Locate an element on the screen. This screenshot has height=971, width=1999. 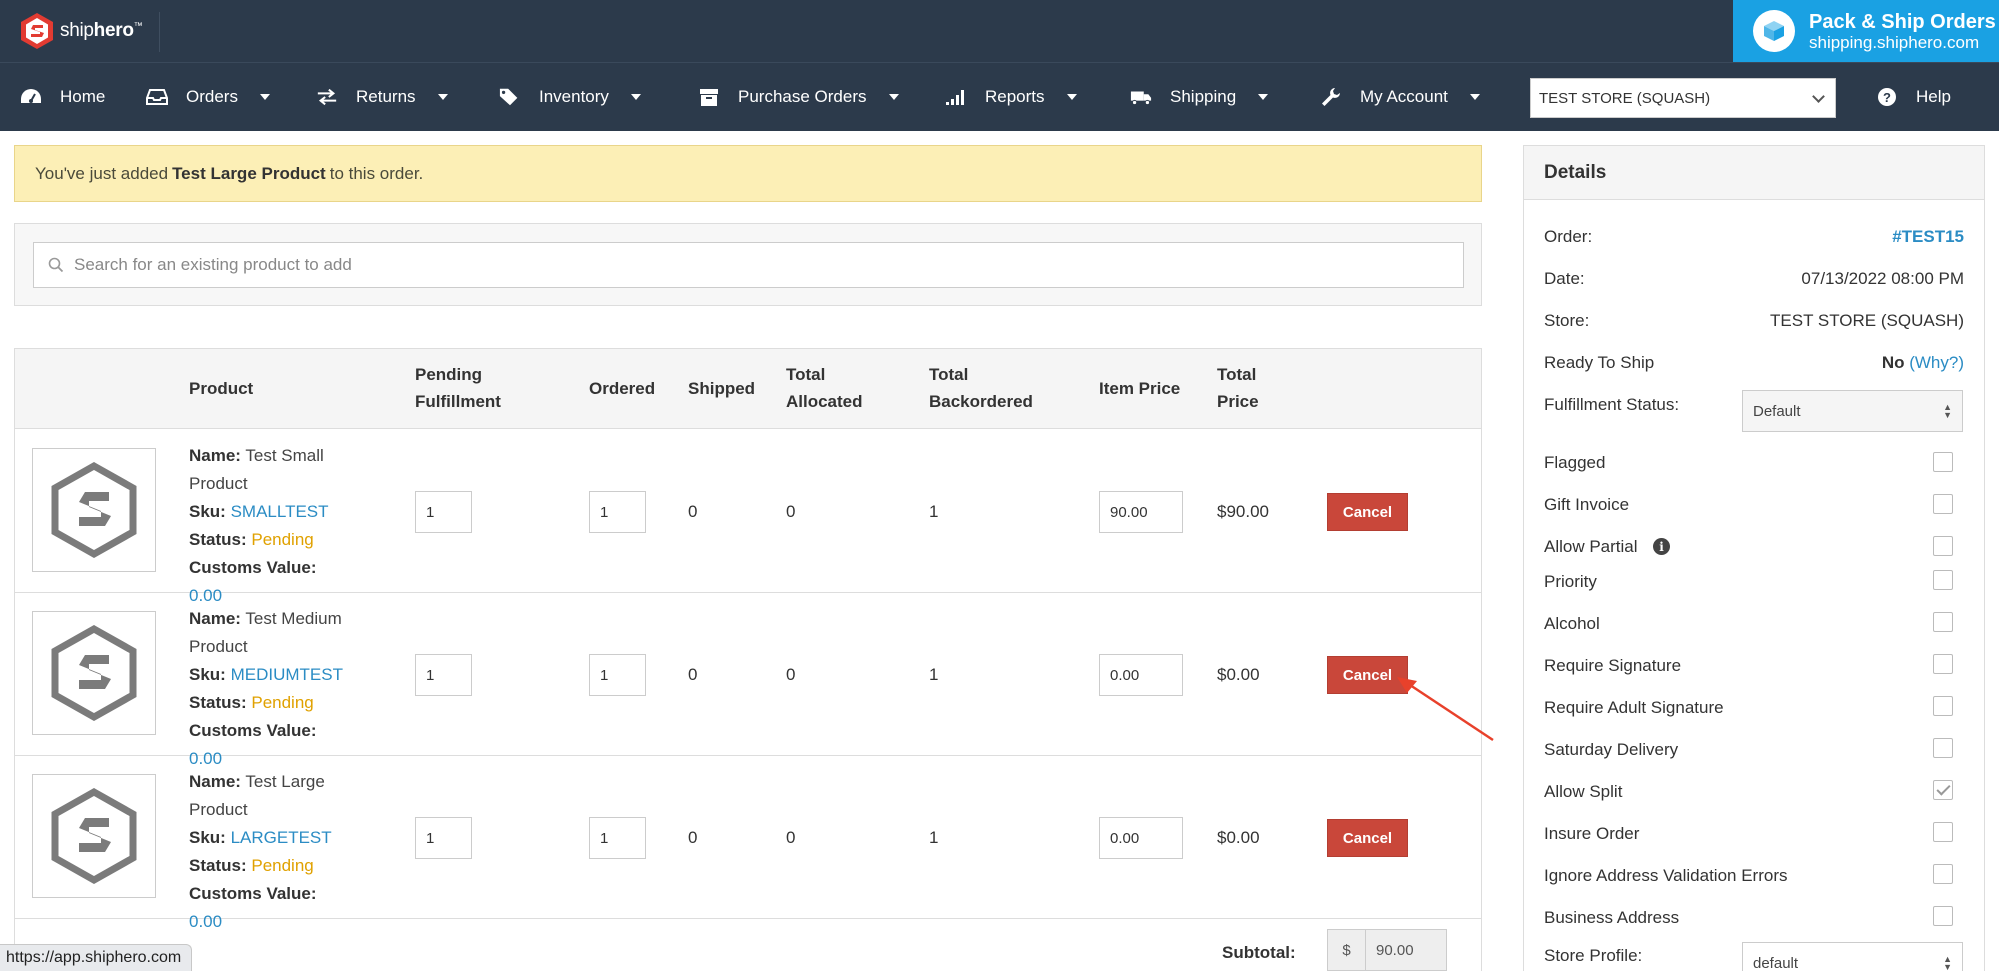
total-price-value: $0.00 is located at coordinates (1238, 674).